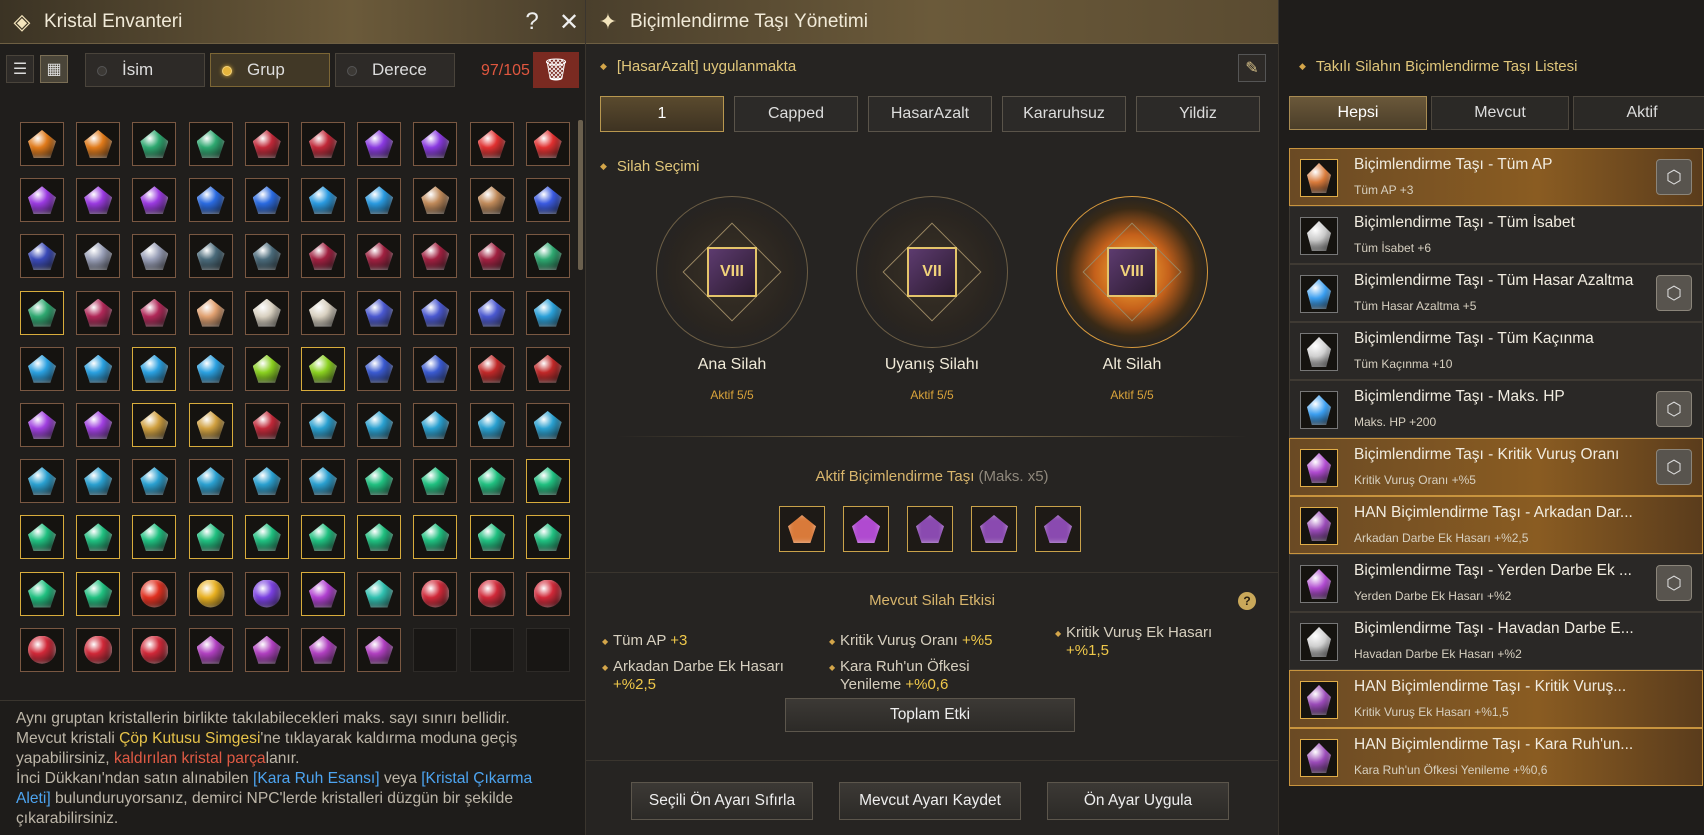 The image size is (1704, 835). What do you see at coordinates (145, 70) in the screenshot?
I see `sort-by-name-radio: İsim` at bounding box center [145, 70].